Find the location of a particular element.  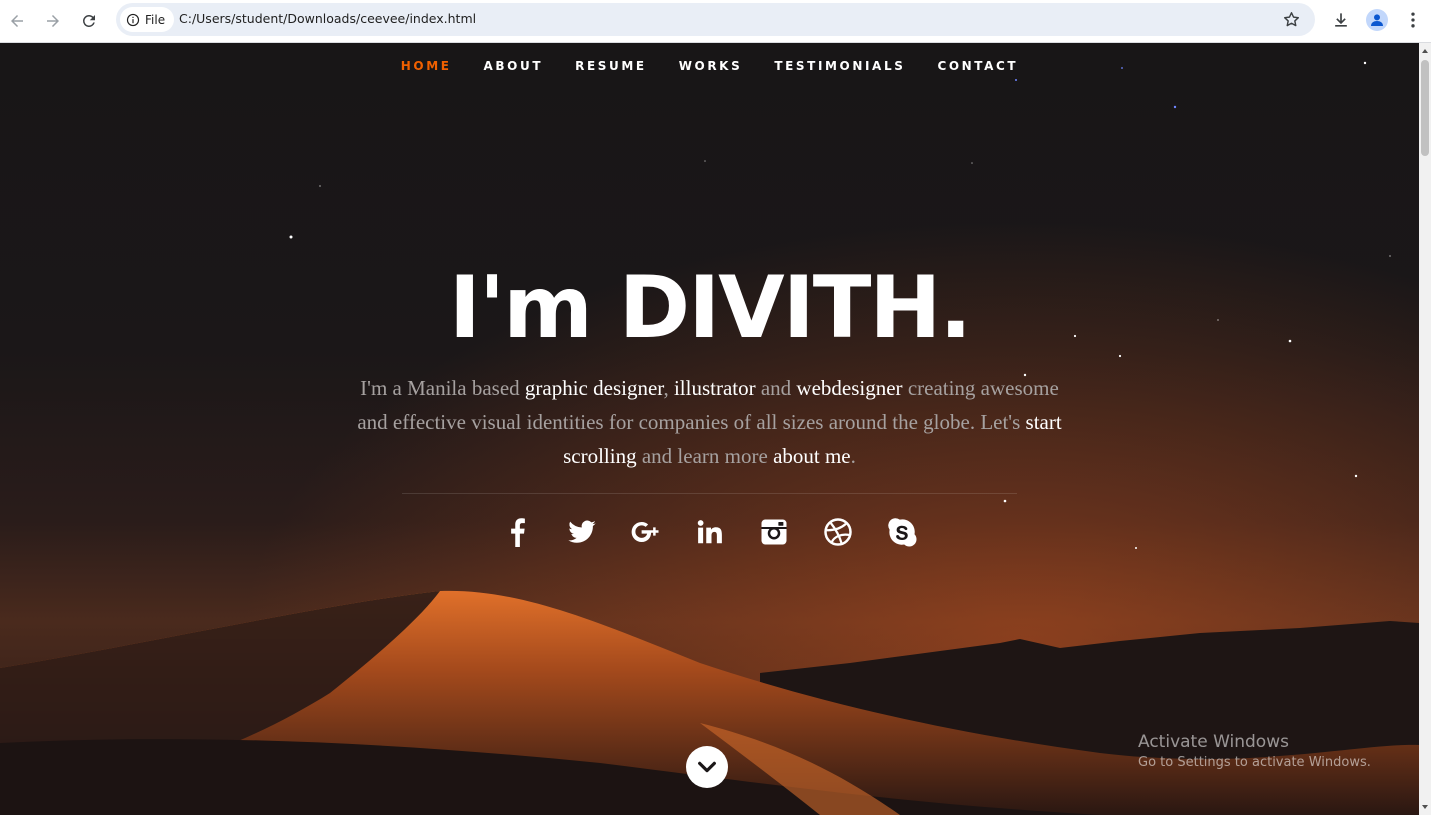

dribbble-link is located at coordinates (837, 531).